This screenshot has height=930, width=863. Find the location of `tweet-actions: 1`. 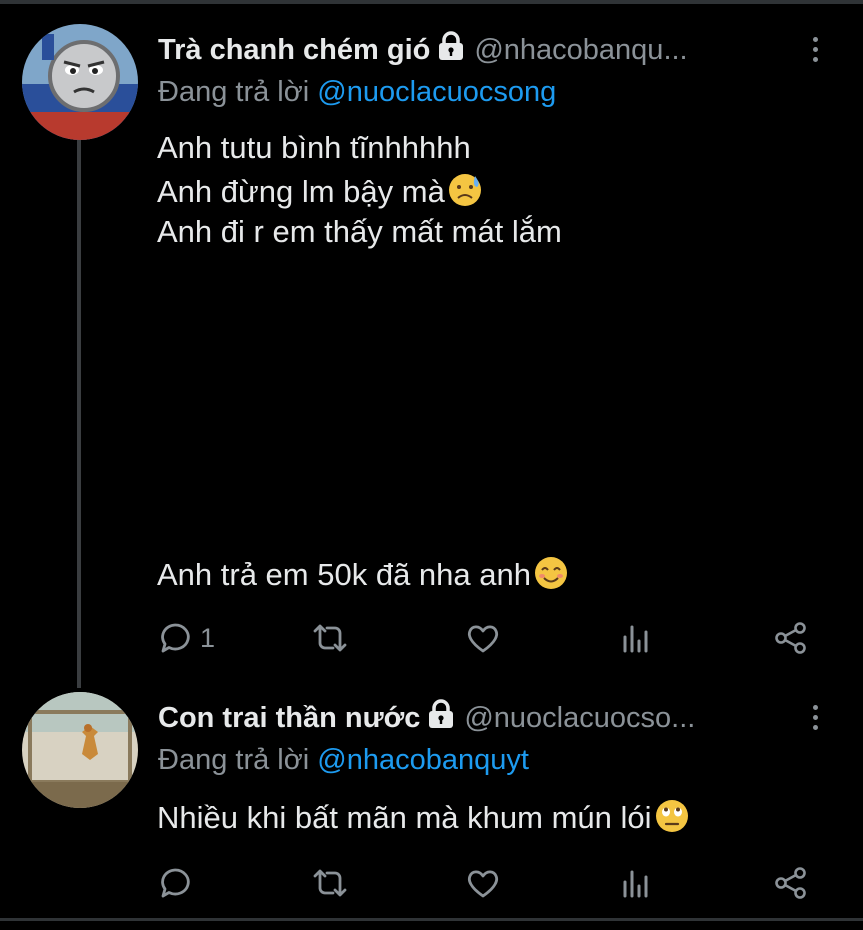

tweet-actions: 1 is located at coordinates (431, 638).